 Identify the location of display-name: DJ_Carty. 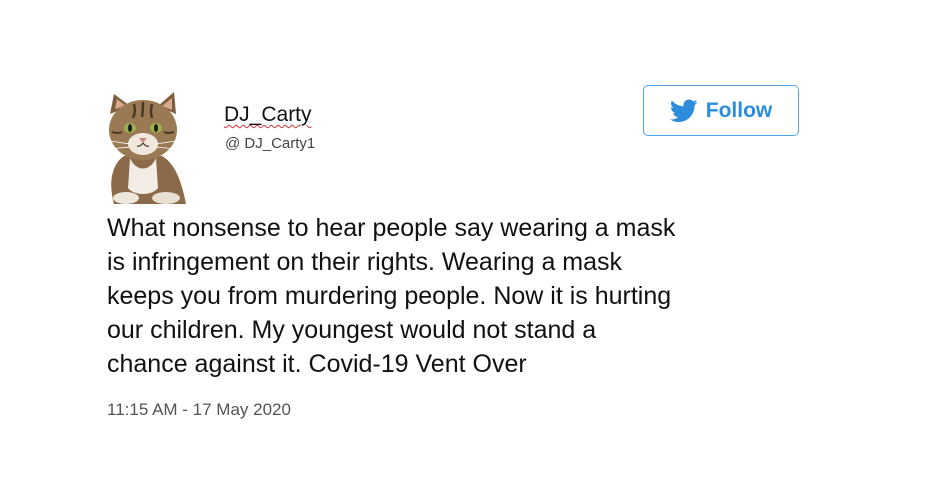
(268, 115).